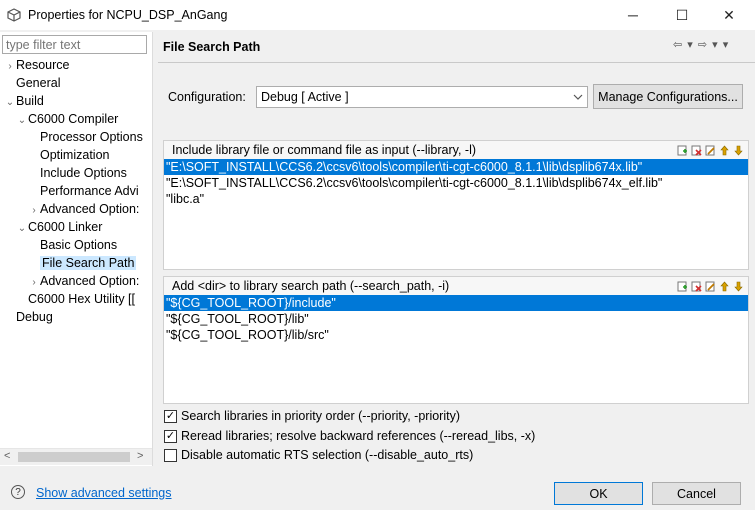  Describe the element at coordinates (170, 416) in the screenshot. I see `priority-checkbox: ✓` at that location.